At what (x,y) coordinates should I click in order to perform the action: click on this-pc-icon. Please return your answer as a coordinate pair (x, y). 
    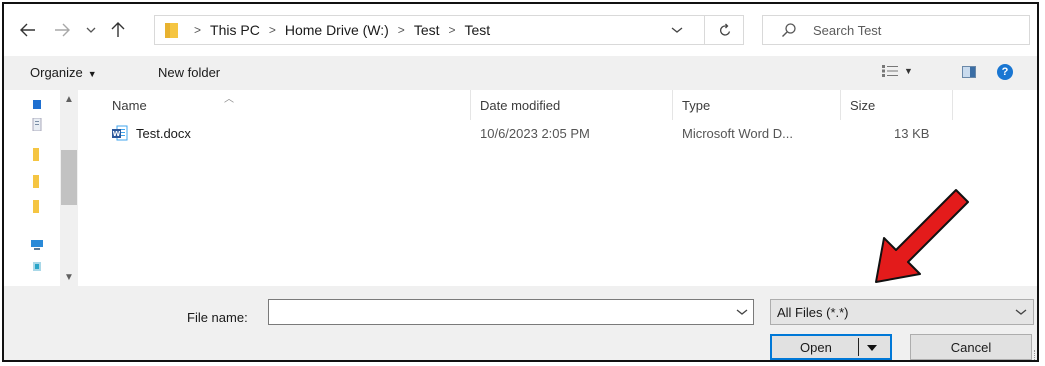
    Looking at the image, I should click on (37, 244).